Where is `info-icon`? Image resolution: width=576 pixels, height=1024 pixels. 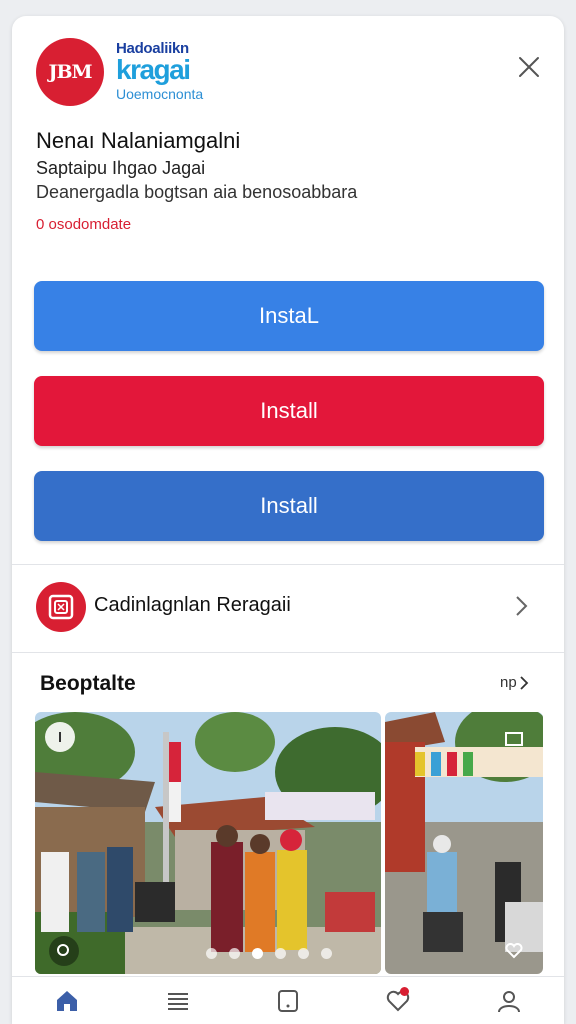 info-icon is located at coordinates (60, 737).